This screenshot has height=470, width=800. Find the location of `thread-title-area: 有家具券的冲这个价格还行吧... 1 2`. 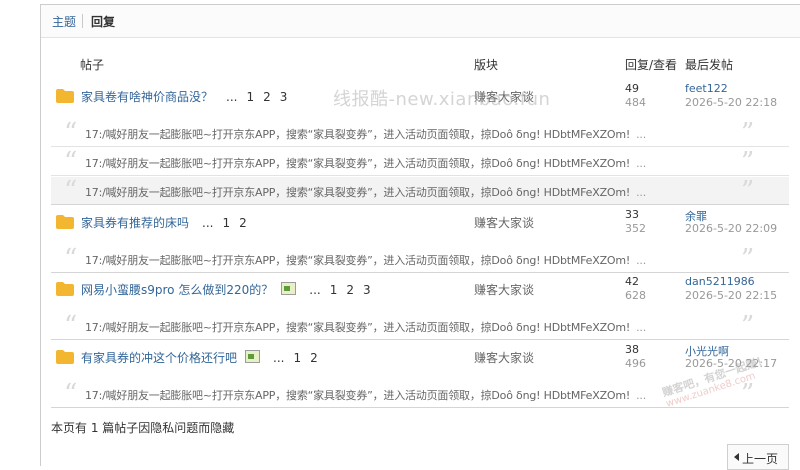

thread-title-area: 有家具券的冲这个价格还行吧... 1 2 is located at coordinates (199, 357).